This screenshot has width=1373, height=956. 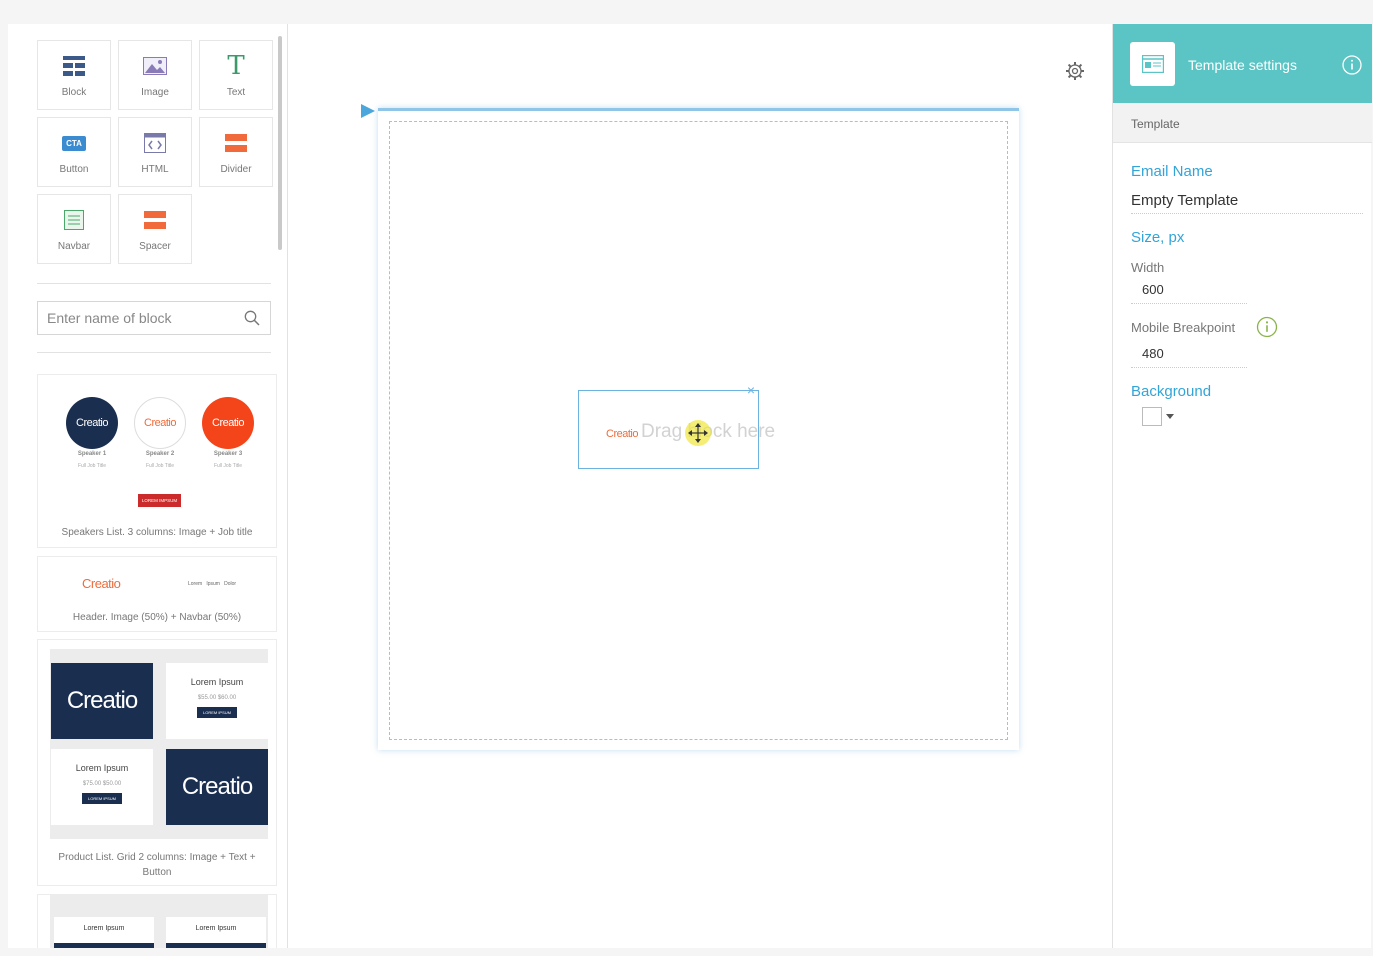 I want to click on tile-spacer: Spacer, so click(x=155, y=229).